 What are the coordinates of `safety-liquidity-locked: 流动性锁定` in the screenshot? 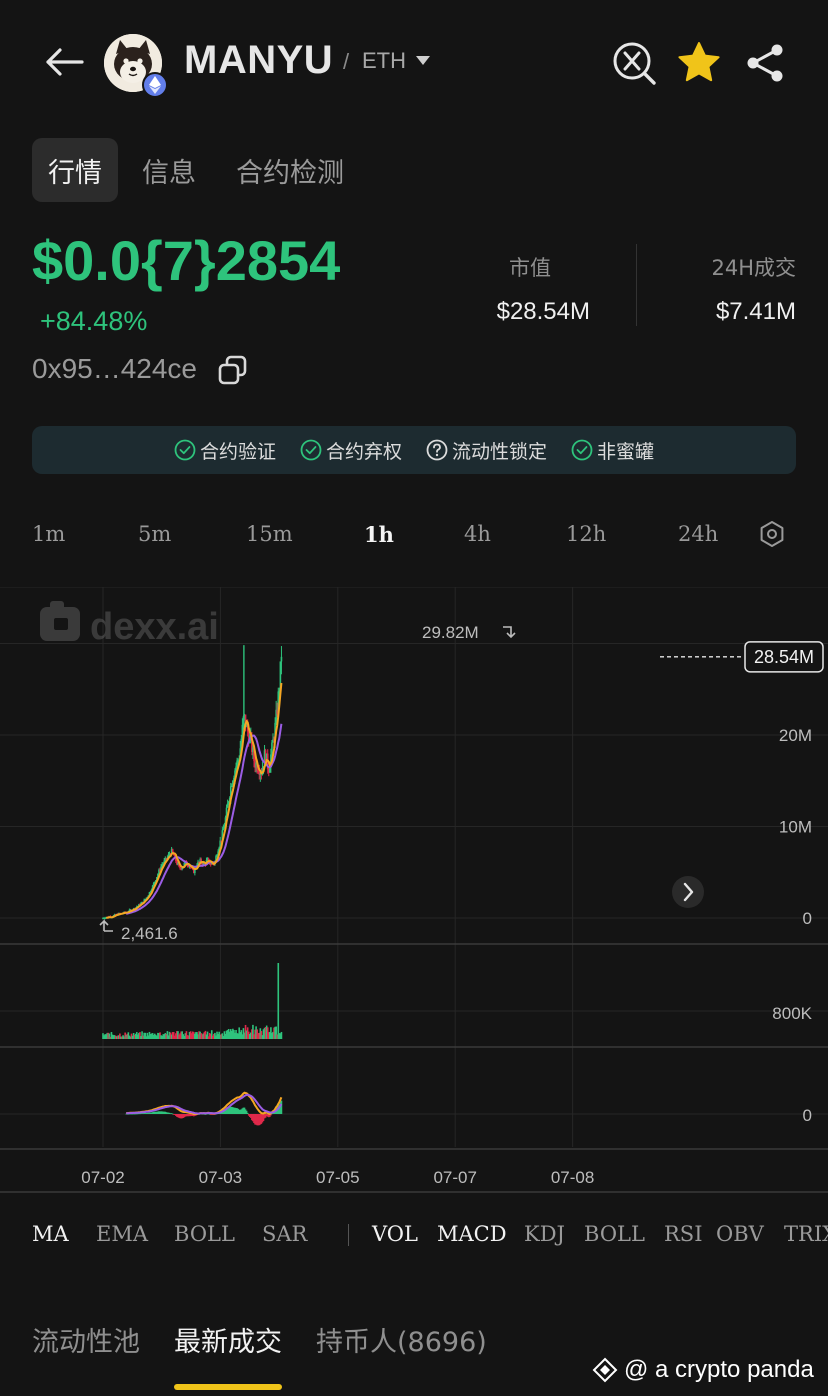 It's located at (486, 450).